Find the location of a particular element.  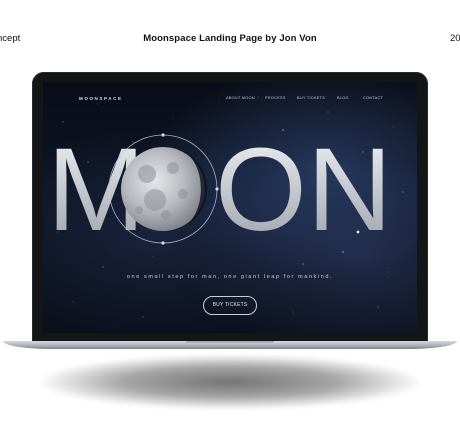

laptop-shadow is located at coordinates (230, 382).